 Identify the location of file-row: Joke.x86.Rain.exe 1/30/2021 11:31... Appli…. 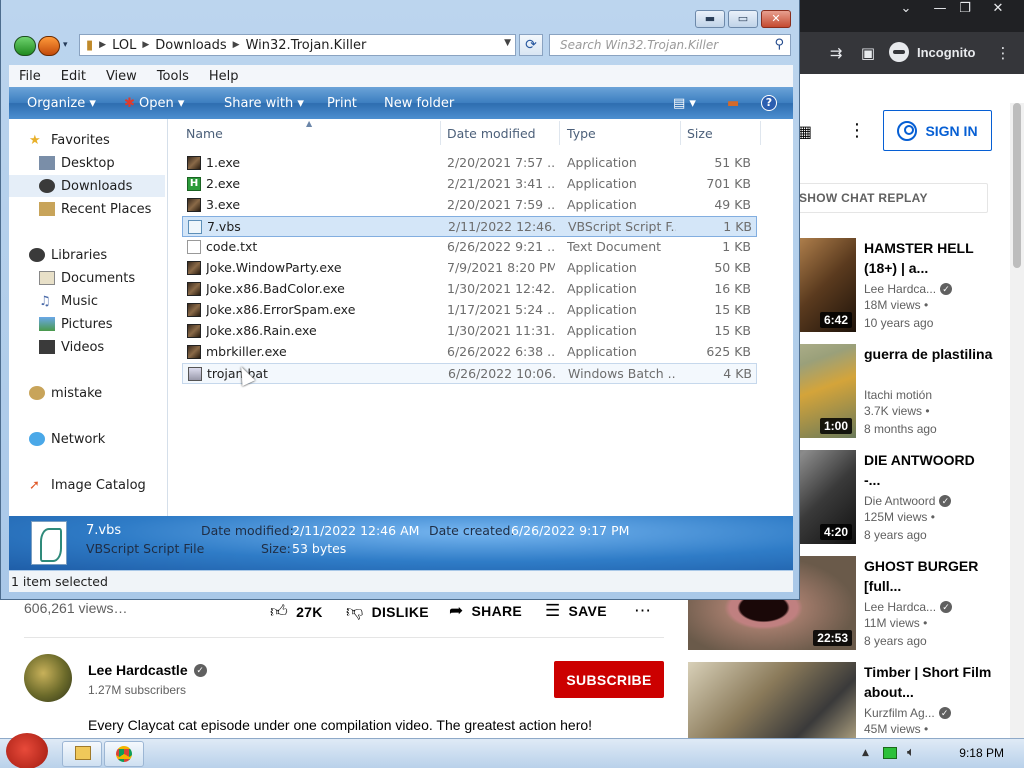
(469, 331).